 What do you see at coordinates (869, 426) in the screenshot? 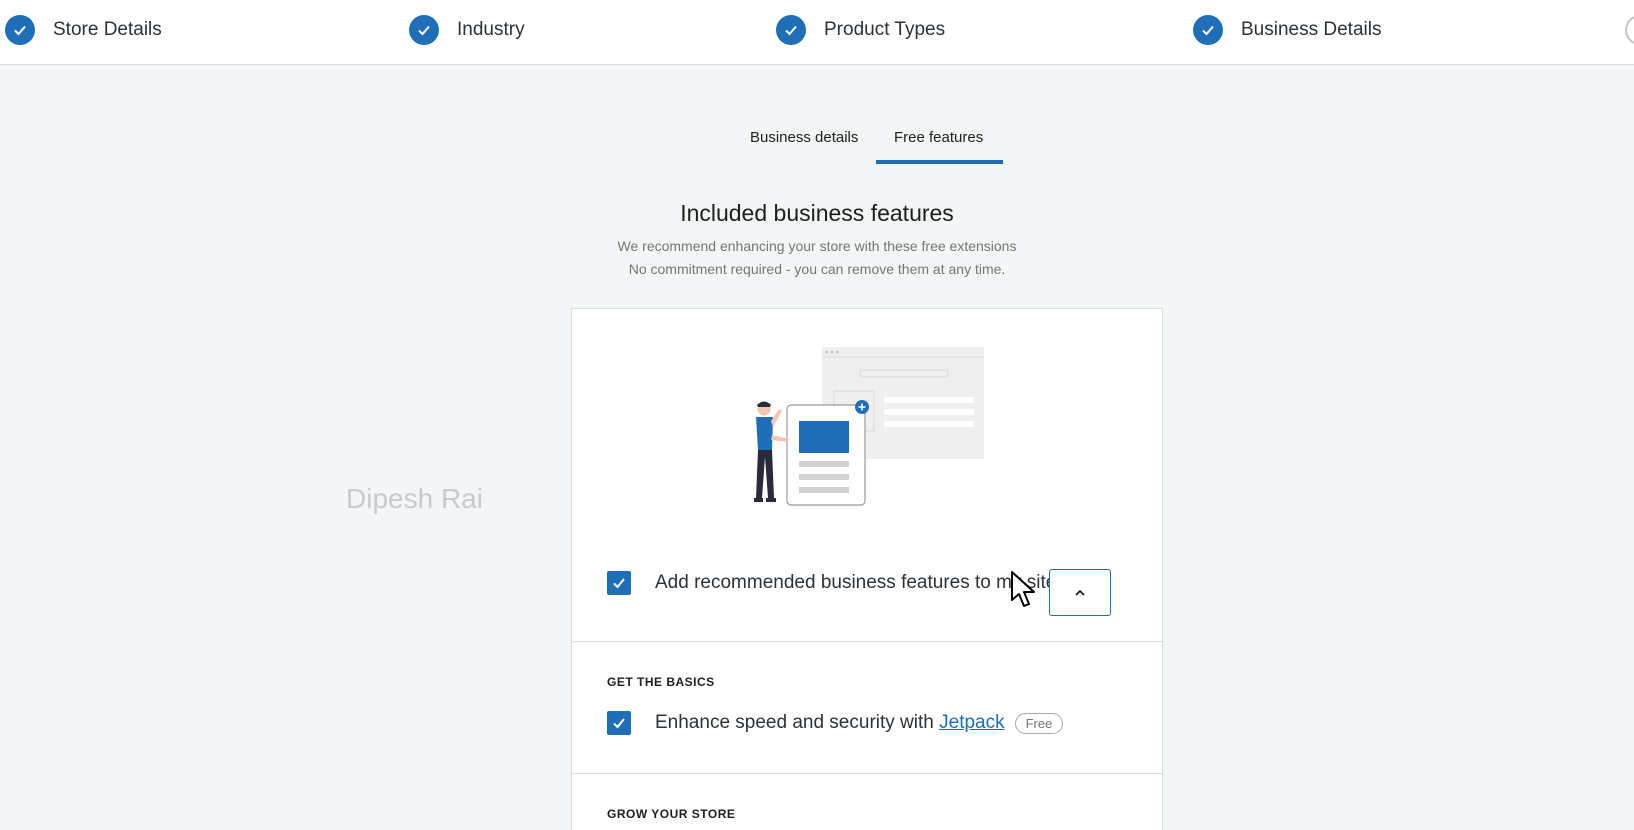
I see `business-features-illustration` at bounding box center [869, 426].